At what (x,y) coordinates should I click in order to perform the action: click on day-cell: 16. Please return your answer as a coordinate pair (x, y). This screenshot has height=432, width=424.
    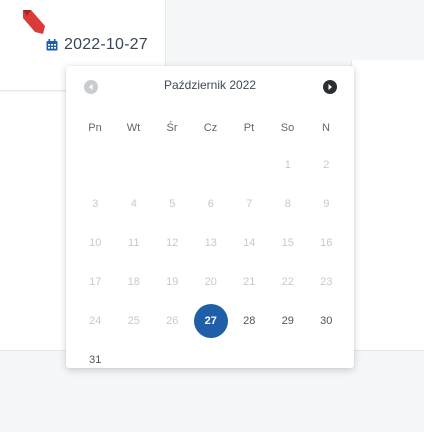
    Looking at the image, I should click on (326, 243).